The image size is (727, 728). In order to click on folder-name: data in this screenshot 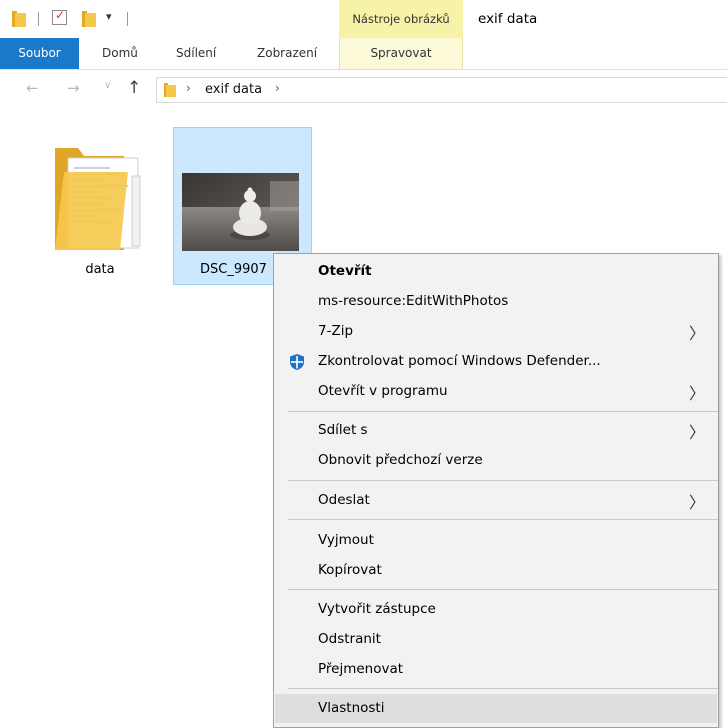, I will do `click(100, 269)`.